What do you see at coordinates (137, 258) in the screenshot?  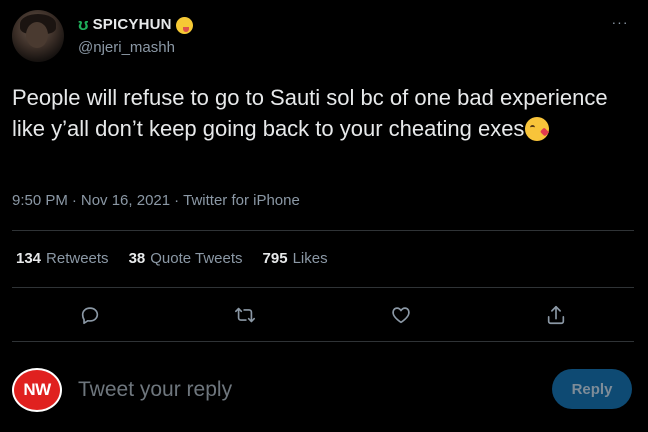 I see `quote-tweets-count: 38` at bounding box center [137, 258].